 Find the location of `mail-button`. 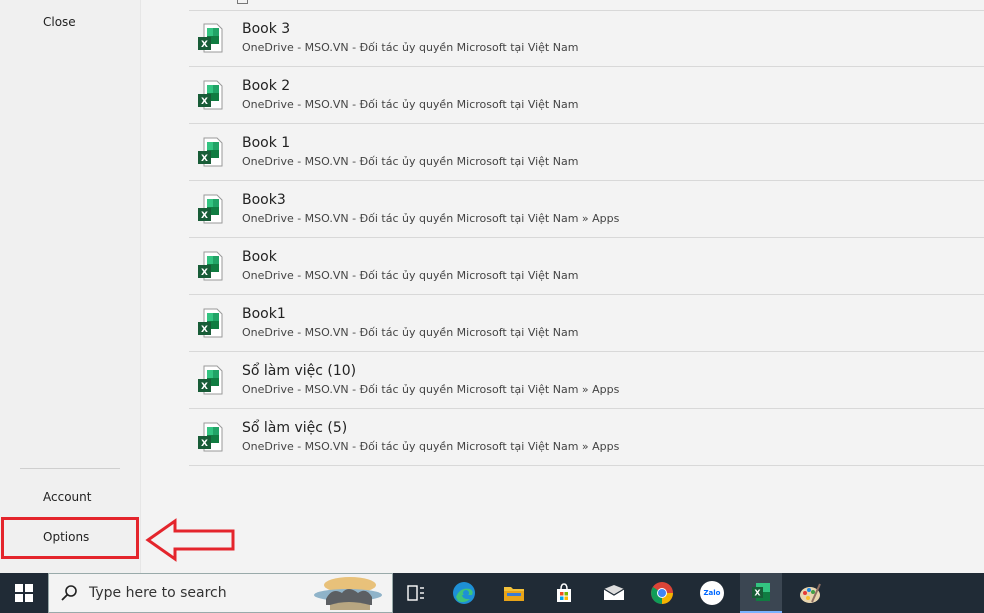

mail-button is located at coordinates (614, 593).